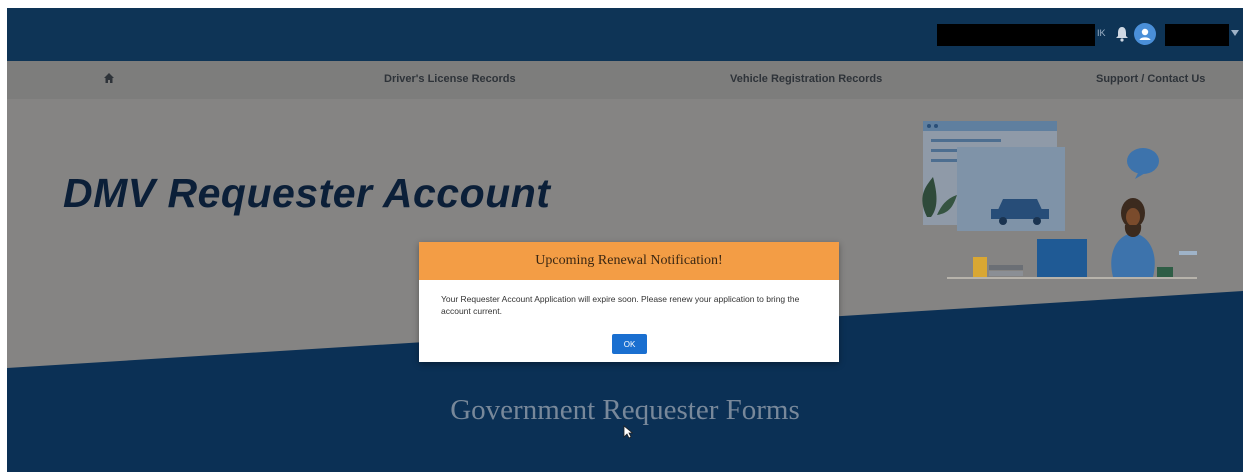  What do you see at coordinates (1059, 200) in the screenshot?
I see `office-illustration` at bounding box center [1059, 200].